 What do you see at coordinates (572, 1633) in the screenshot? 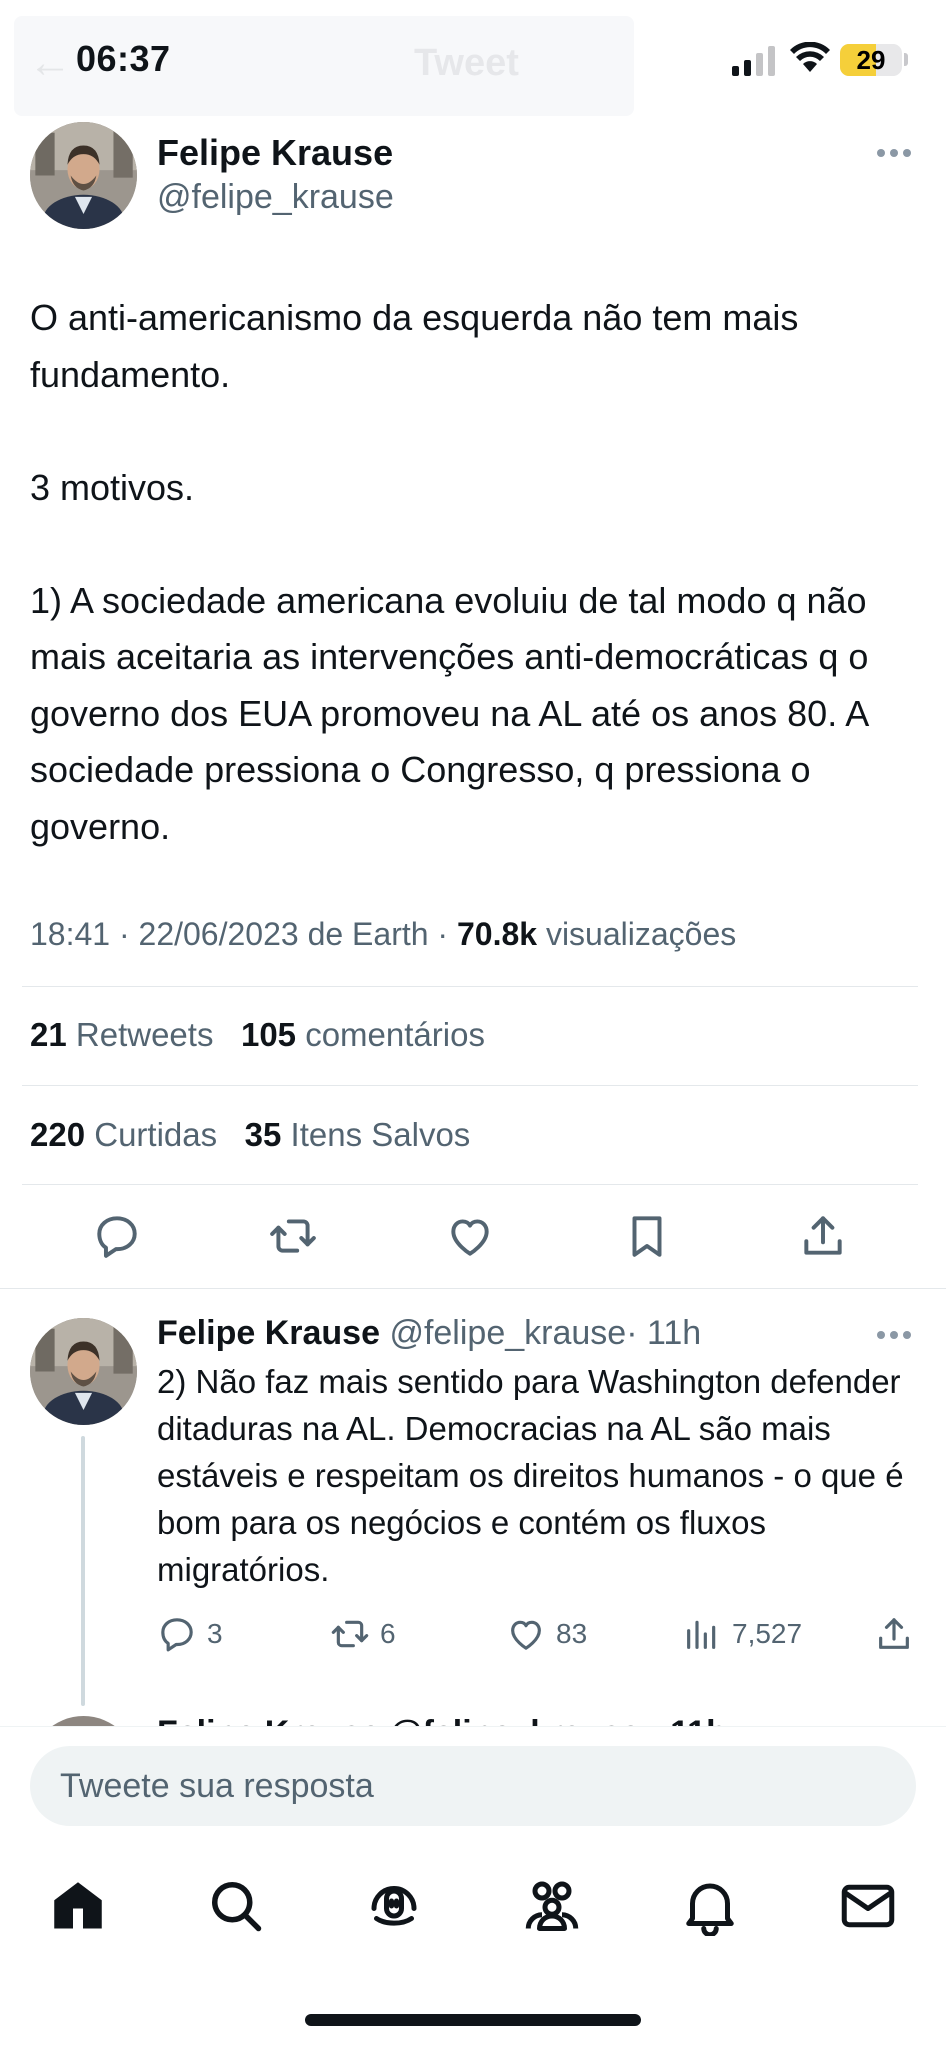
I see `reply-likes-count: 83` at bounding box center [572, 1633].